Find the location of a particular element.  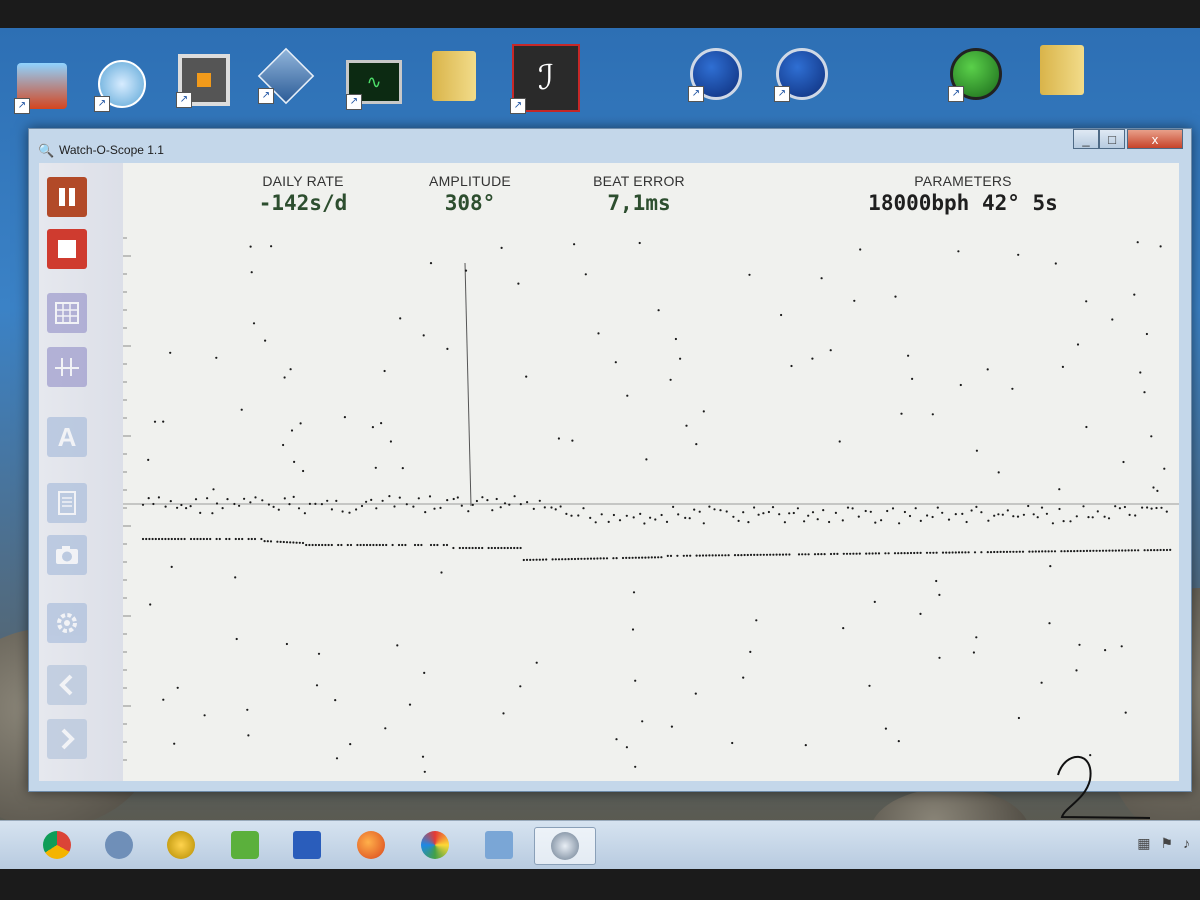

torrent-icon is located at coordinates (245, 845).